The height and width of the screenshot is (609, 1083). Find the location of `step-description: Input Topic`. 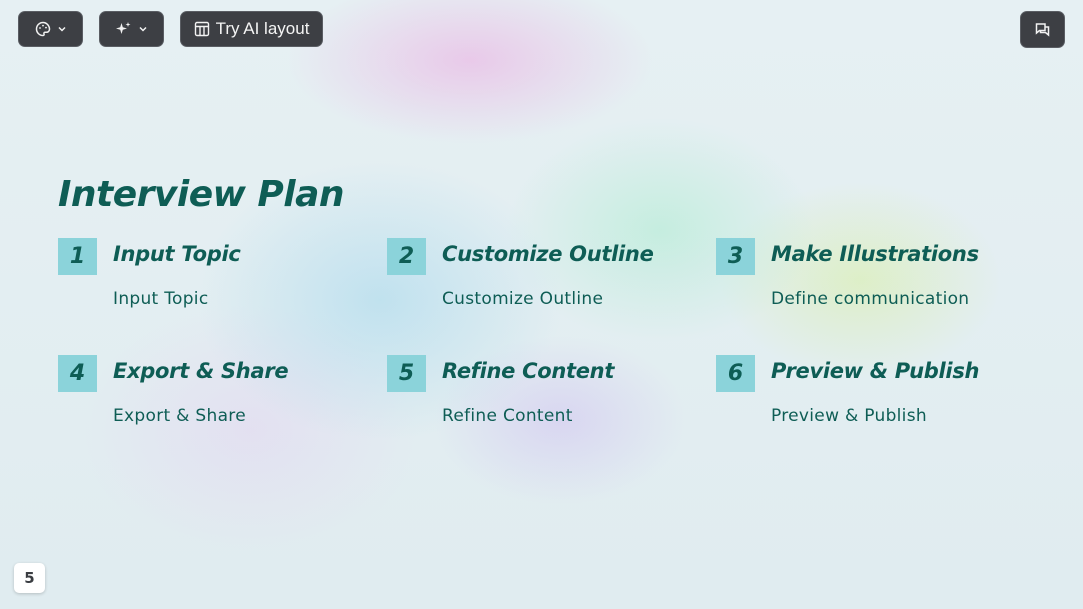

step-description: Input Topic is located at coordinates (161, 299).